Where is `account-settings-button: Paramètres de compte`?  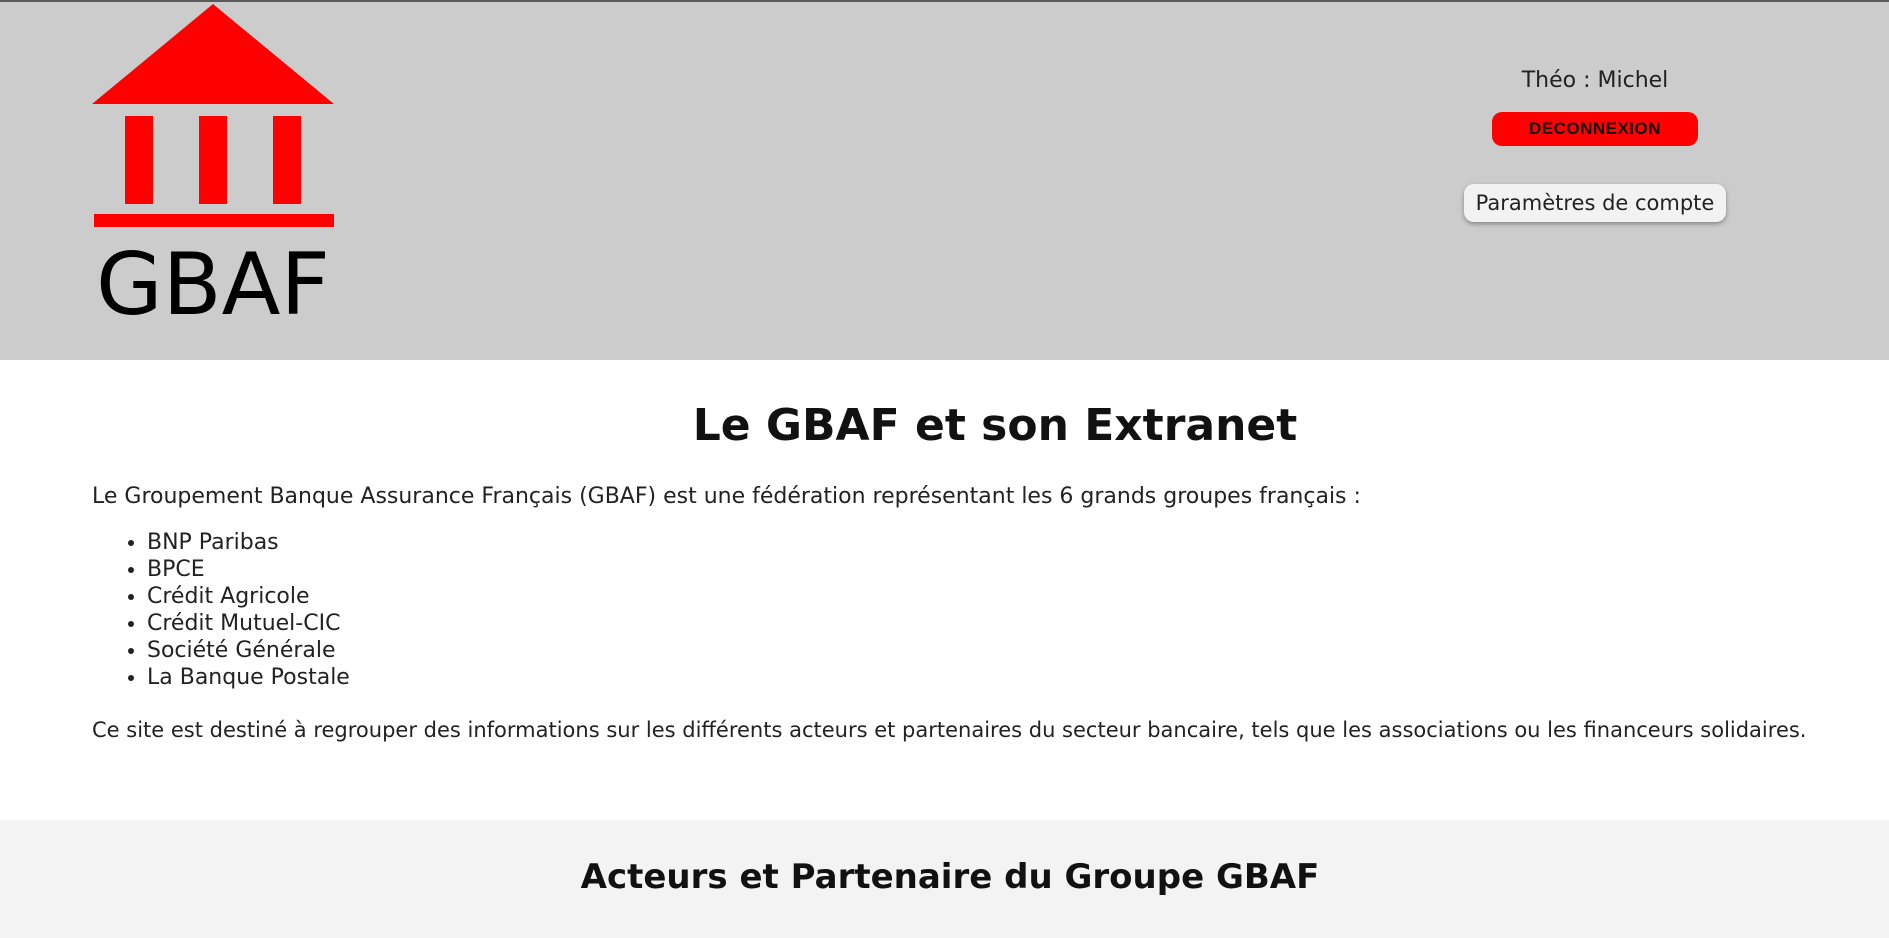
account-settings-button: Paramètres de compte is located at coordinates (1595, 203).